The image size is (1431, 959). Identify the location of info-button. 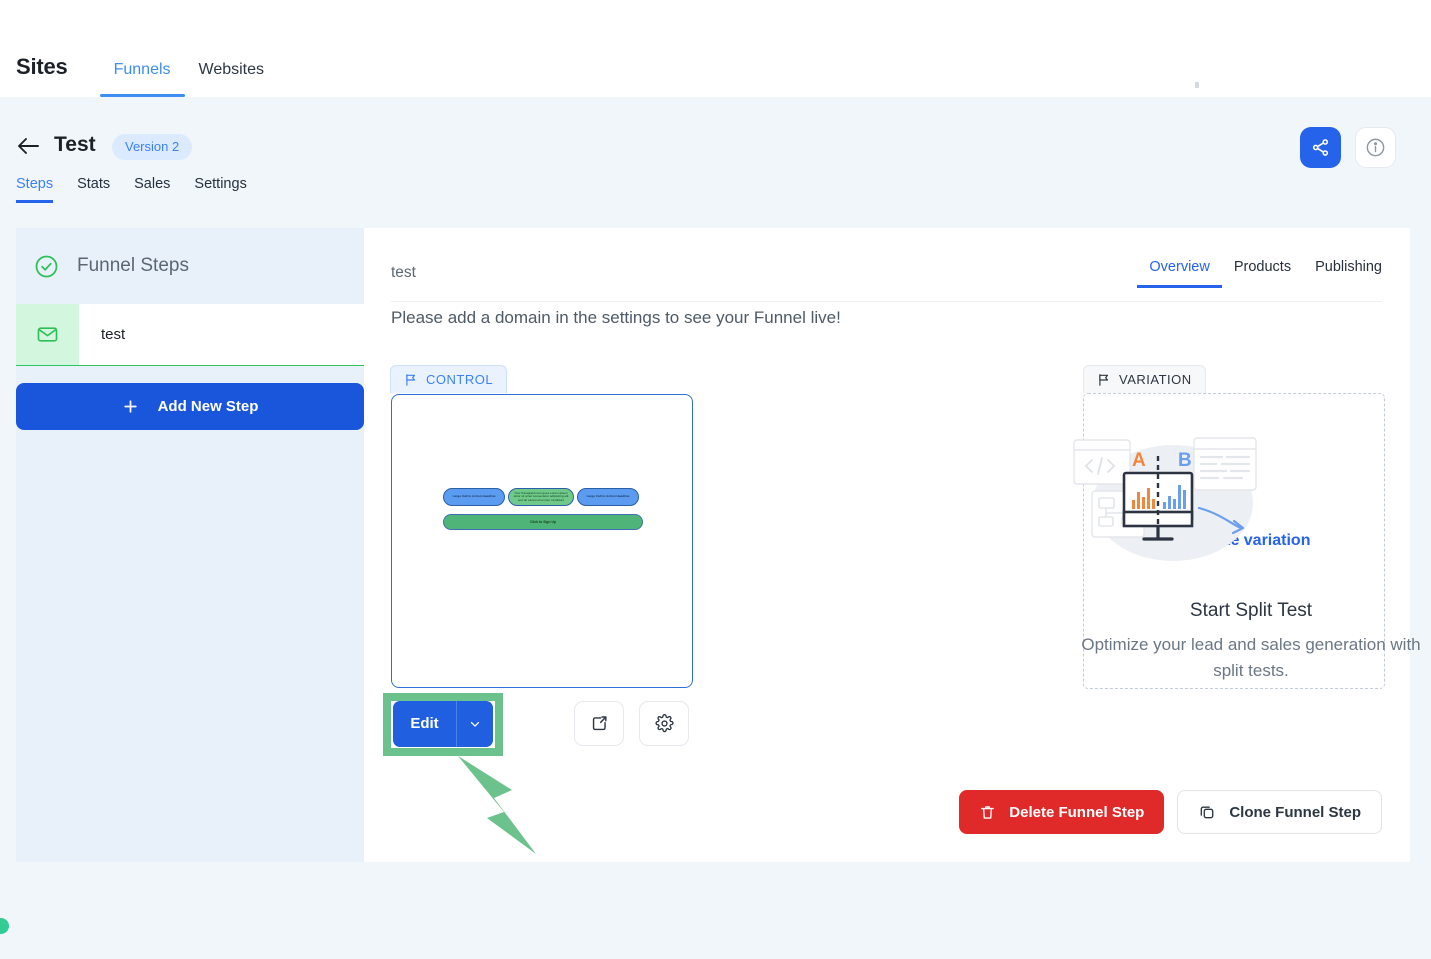
(1375, 147).